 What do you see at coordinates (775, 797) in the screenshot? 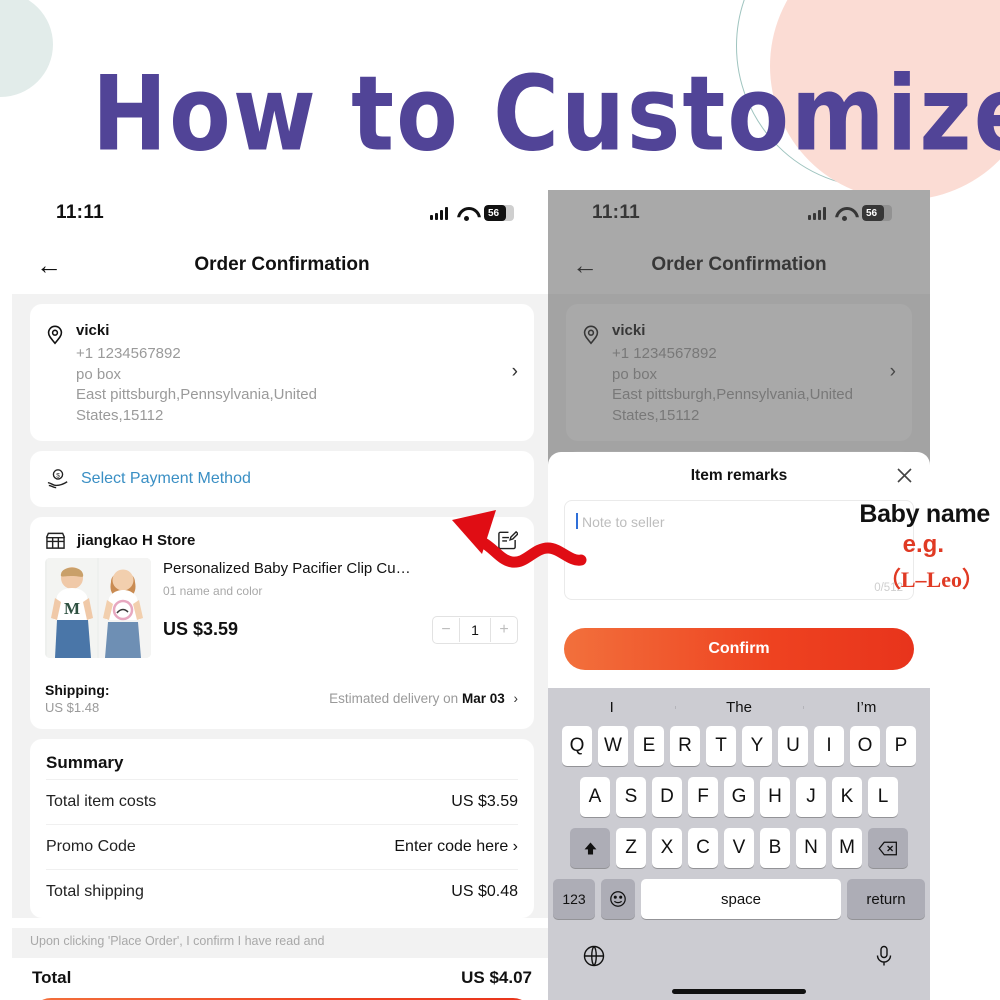
I see `key-h: H` at bounding box center [775, 797].